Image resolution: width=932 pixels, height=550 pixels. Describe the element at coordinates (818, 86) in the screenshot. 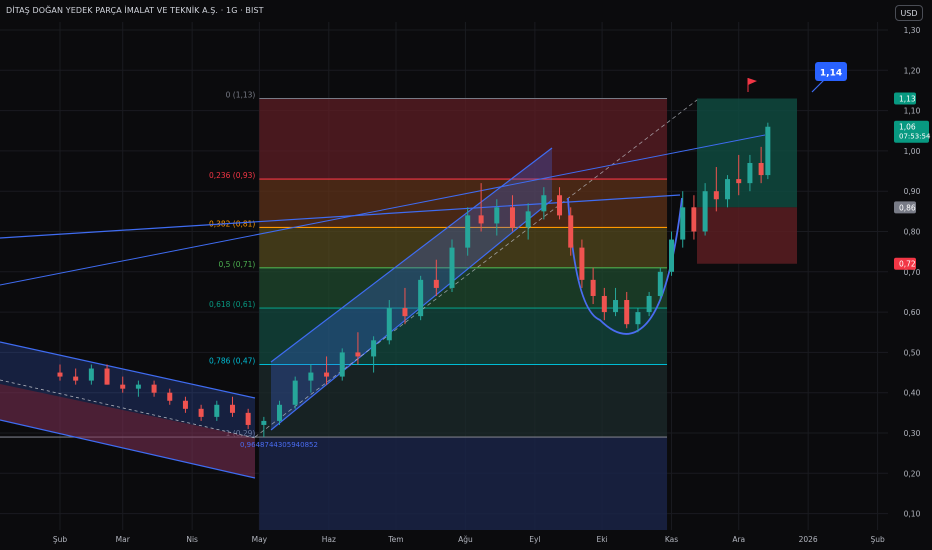

I see `target-pointer` at that location.